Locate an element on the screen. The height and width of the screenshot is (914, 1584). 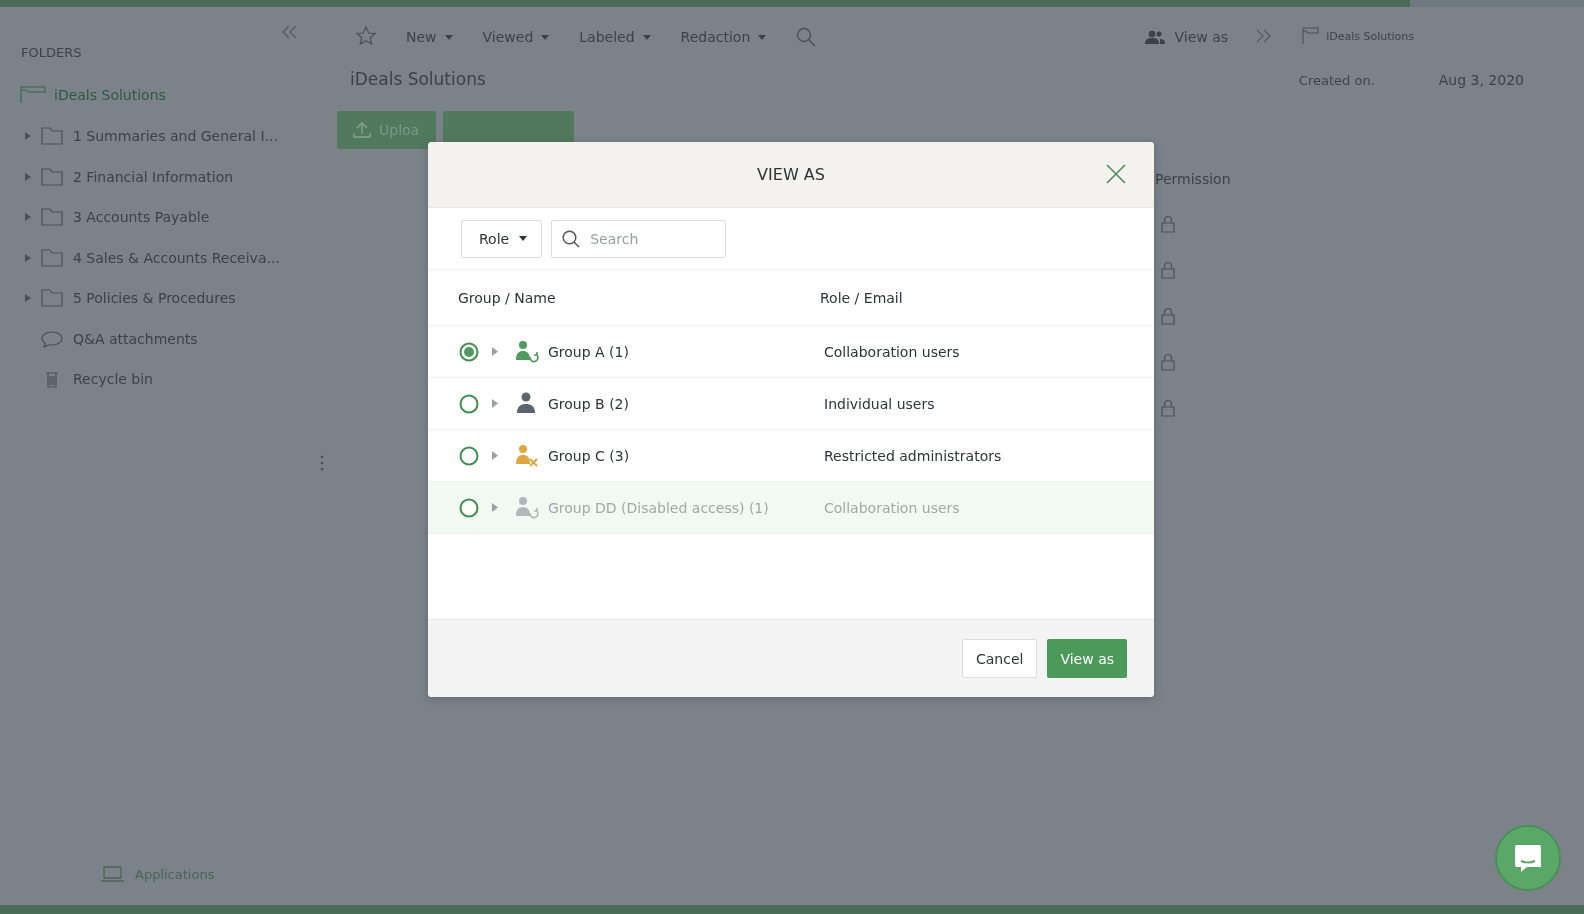
folder-label: 3 Accounts Payable is located at coordinates (141, 217).